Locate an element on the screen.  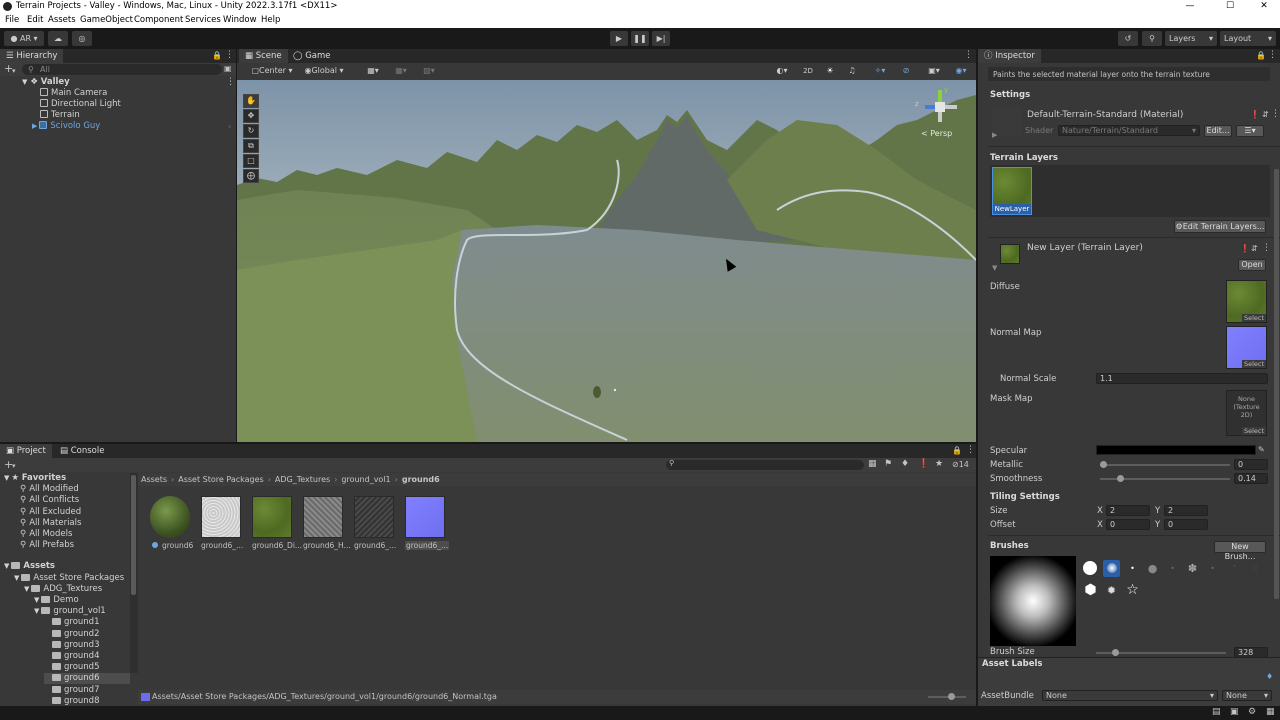
tree-scrollbar is located at coordinates (134, 573).